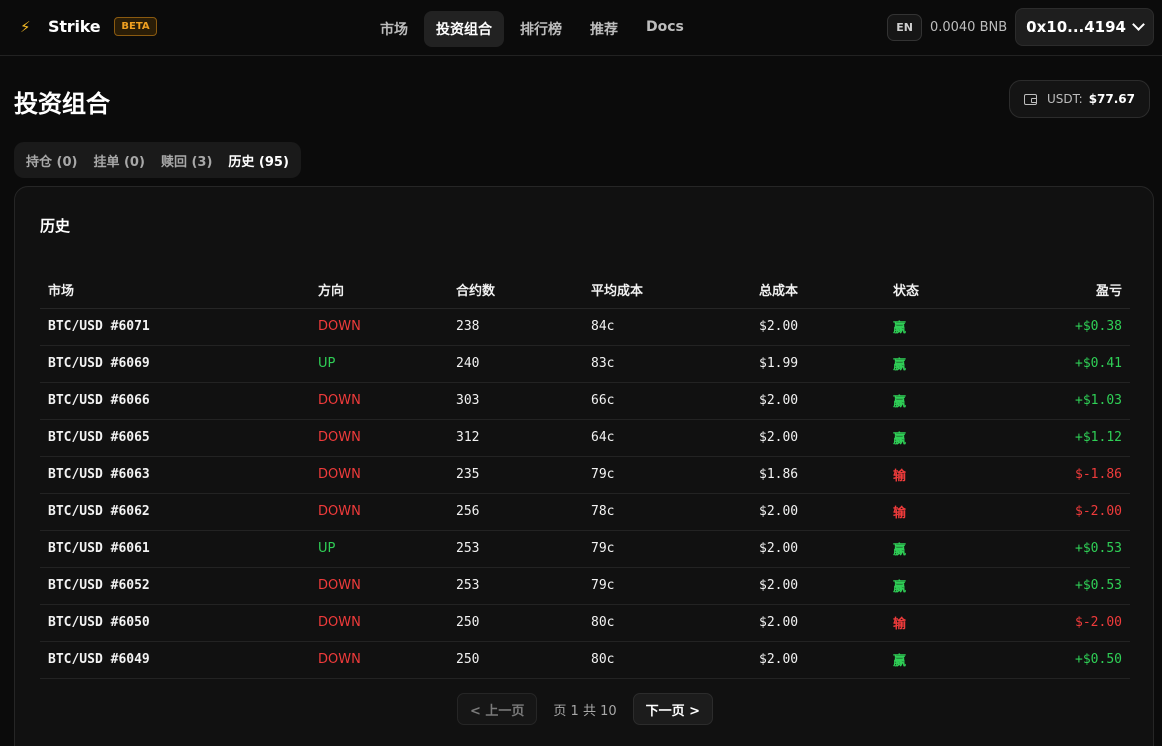 The image size is (1162, 746). I want to click on market-cell: BTC/USD #6050, so click(175, 623).